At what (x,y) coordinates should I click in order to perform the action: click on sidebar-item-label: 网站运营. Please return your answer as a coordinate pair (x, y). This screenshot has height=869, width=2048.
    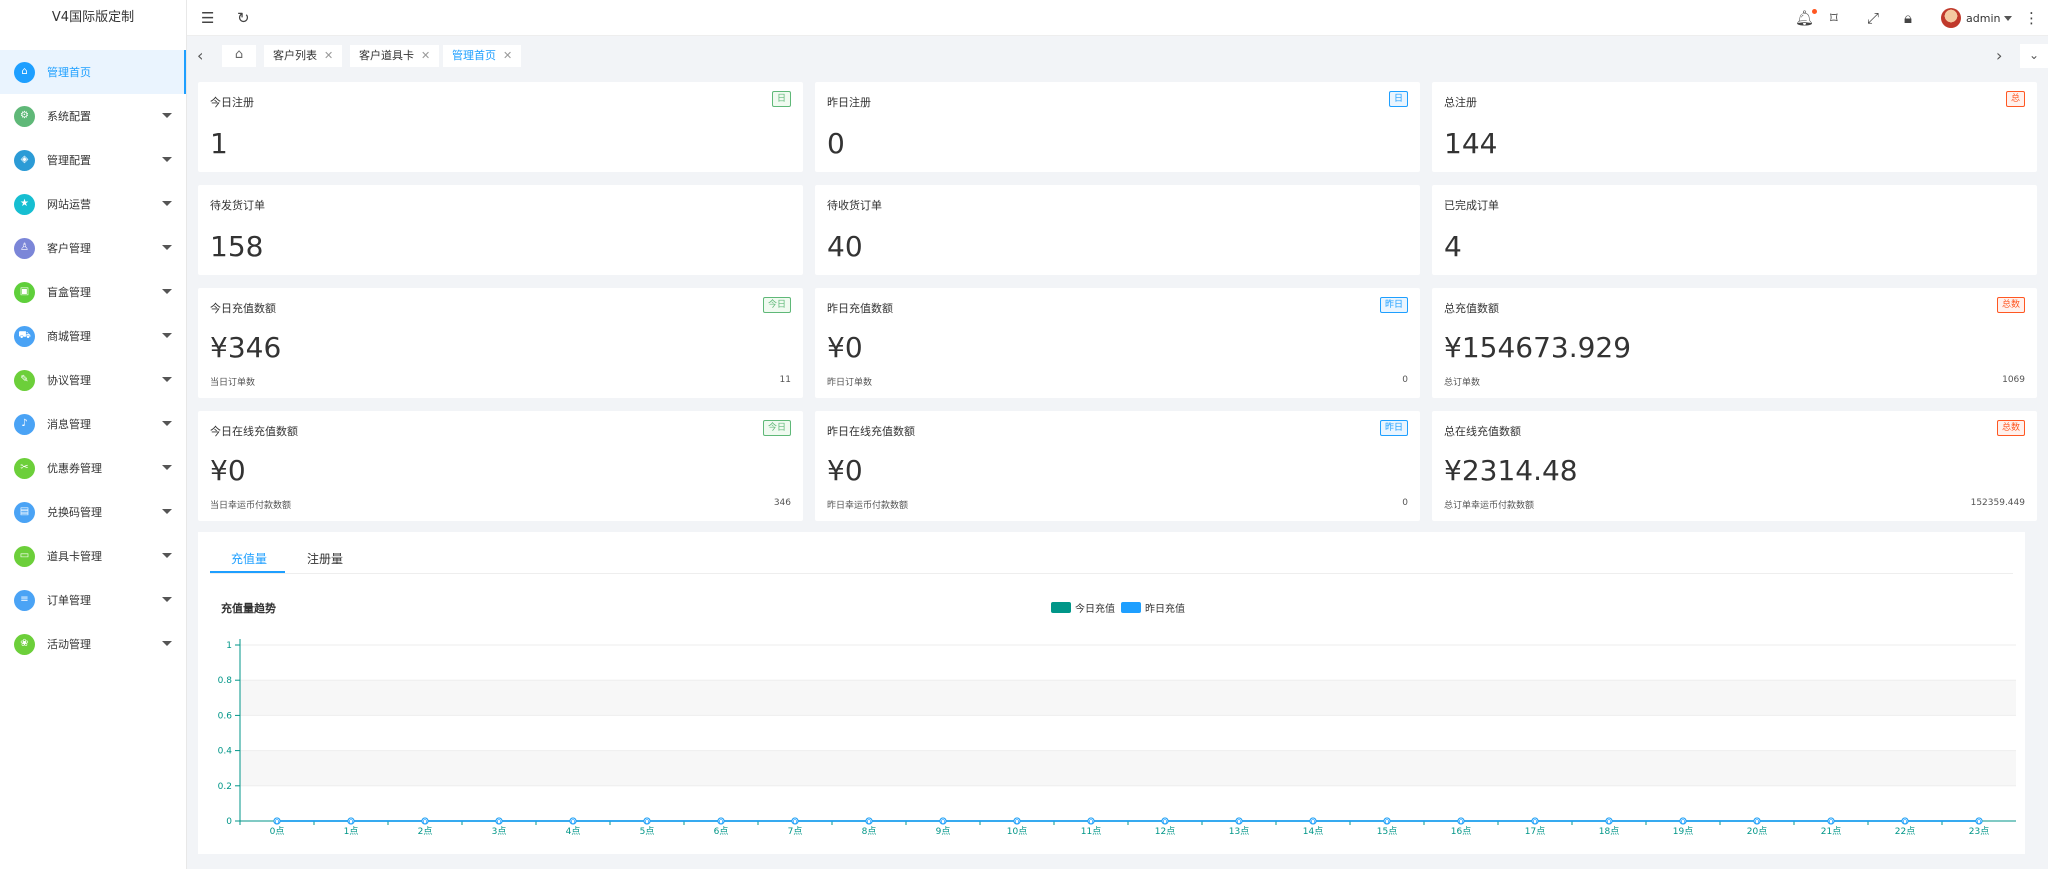
    Looking at the image, I should click on (69, 204).